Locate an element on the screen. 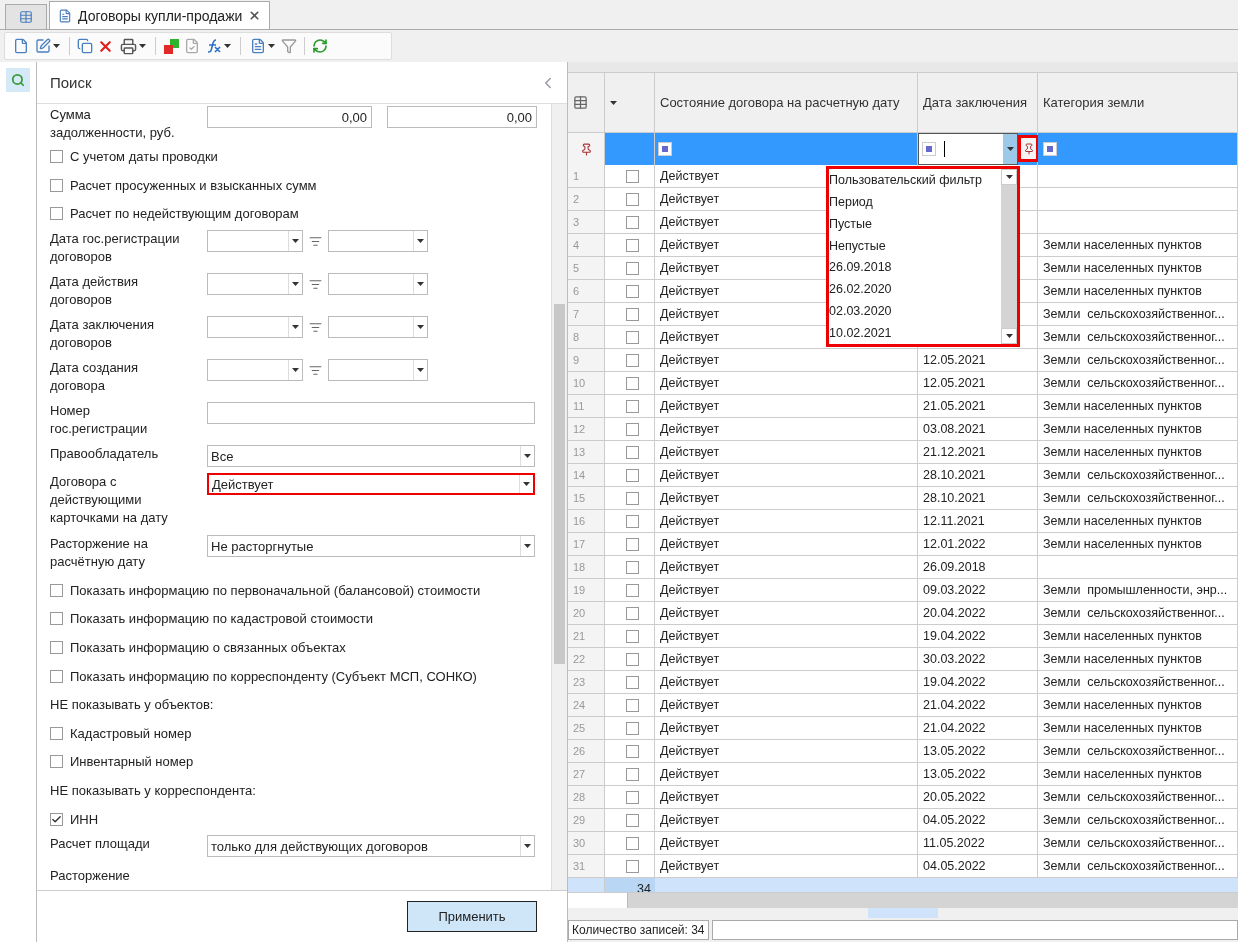  report-icon is located at coordinates (258, 46).